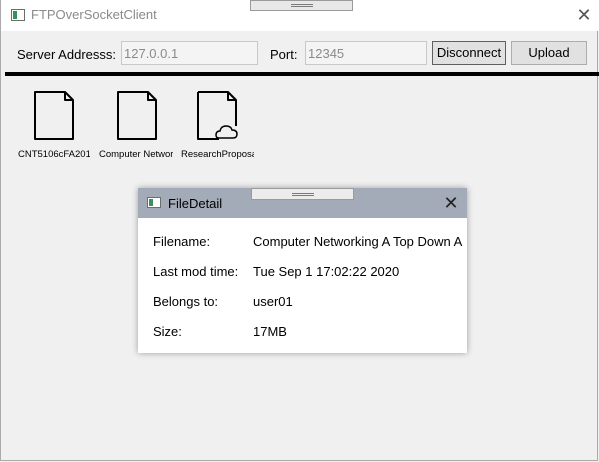 This screenshot has width=599, height=462. What do you see at coordinates (154, 202) in the screenshot?
I see `dialog-app-icon` at bounding box center [154, 202].